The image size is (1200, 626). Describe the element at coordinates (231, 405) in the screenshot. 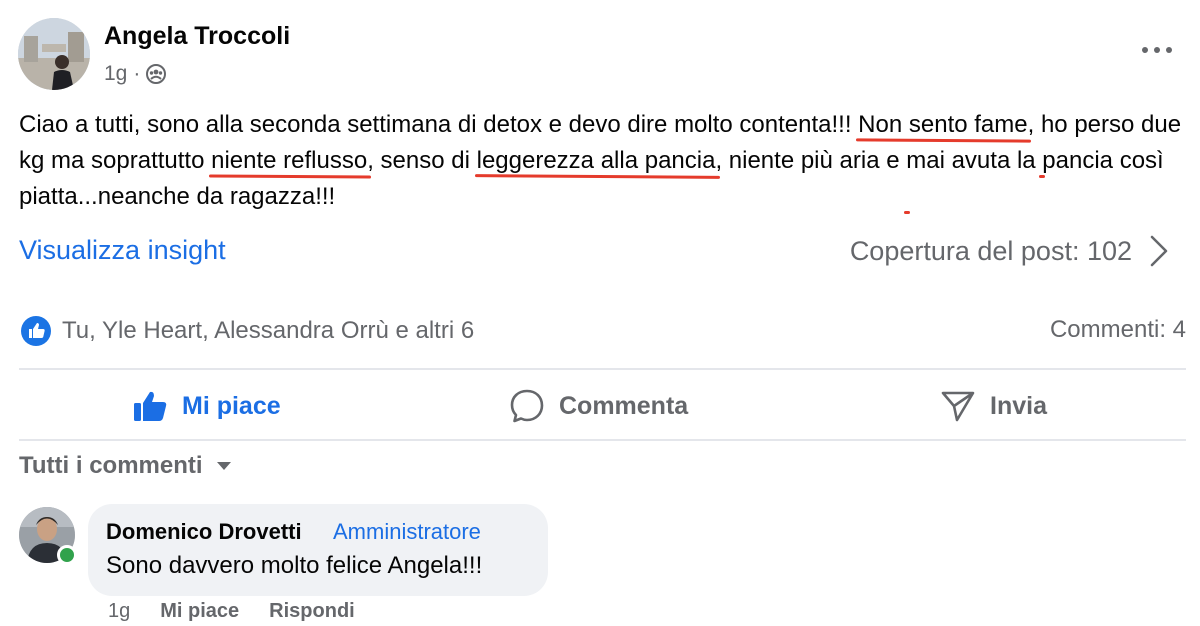

I see `like-label: Mi piace` at that location.